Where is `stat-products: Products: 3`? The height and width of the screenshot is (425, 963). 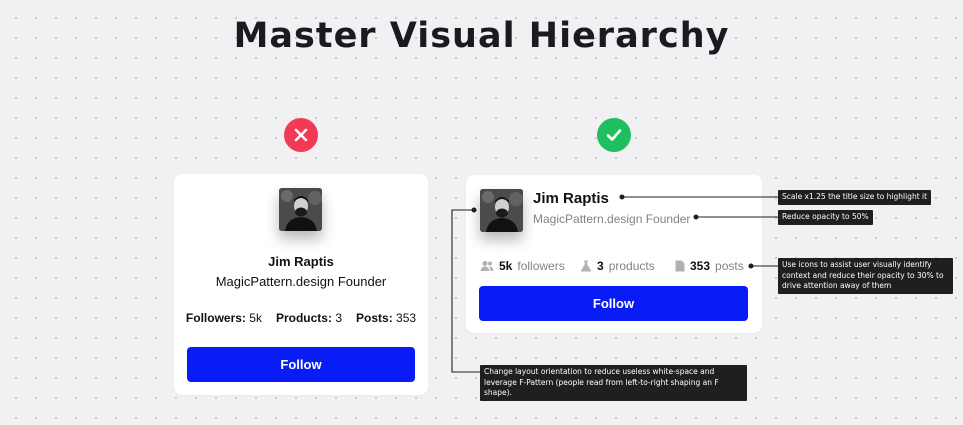
stat-products: Products: 3 is located at coordinates (309, 318).